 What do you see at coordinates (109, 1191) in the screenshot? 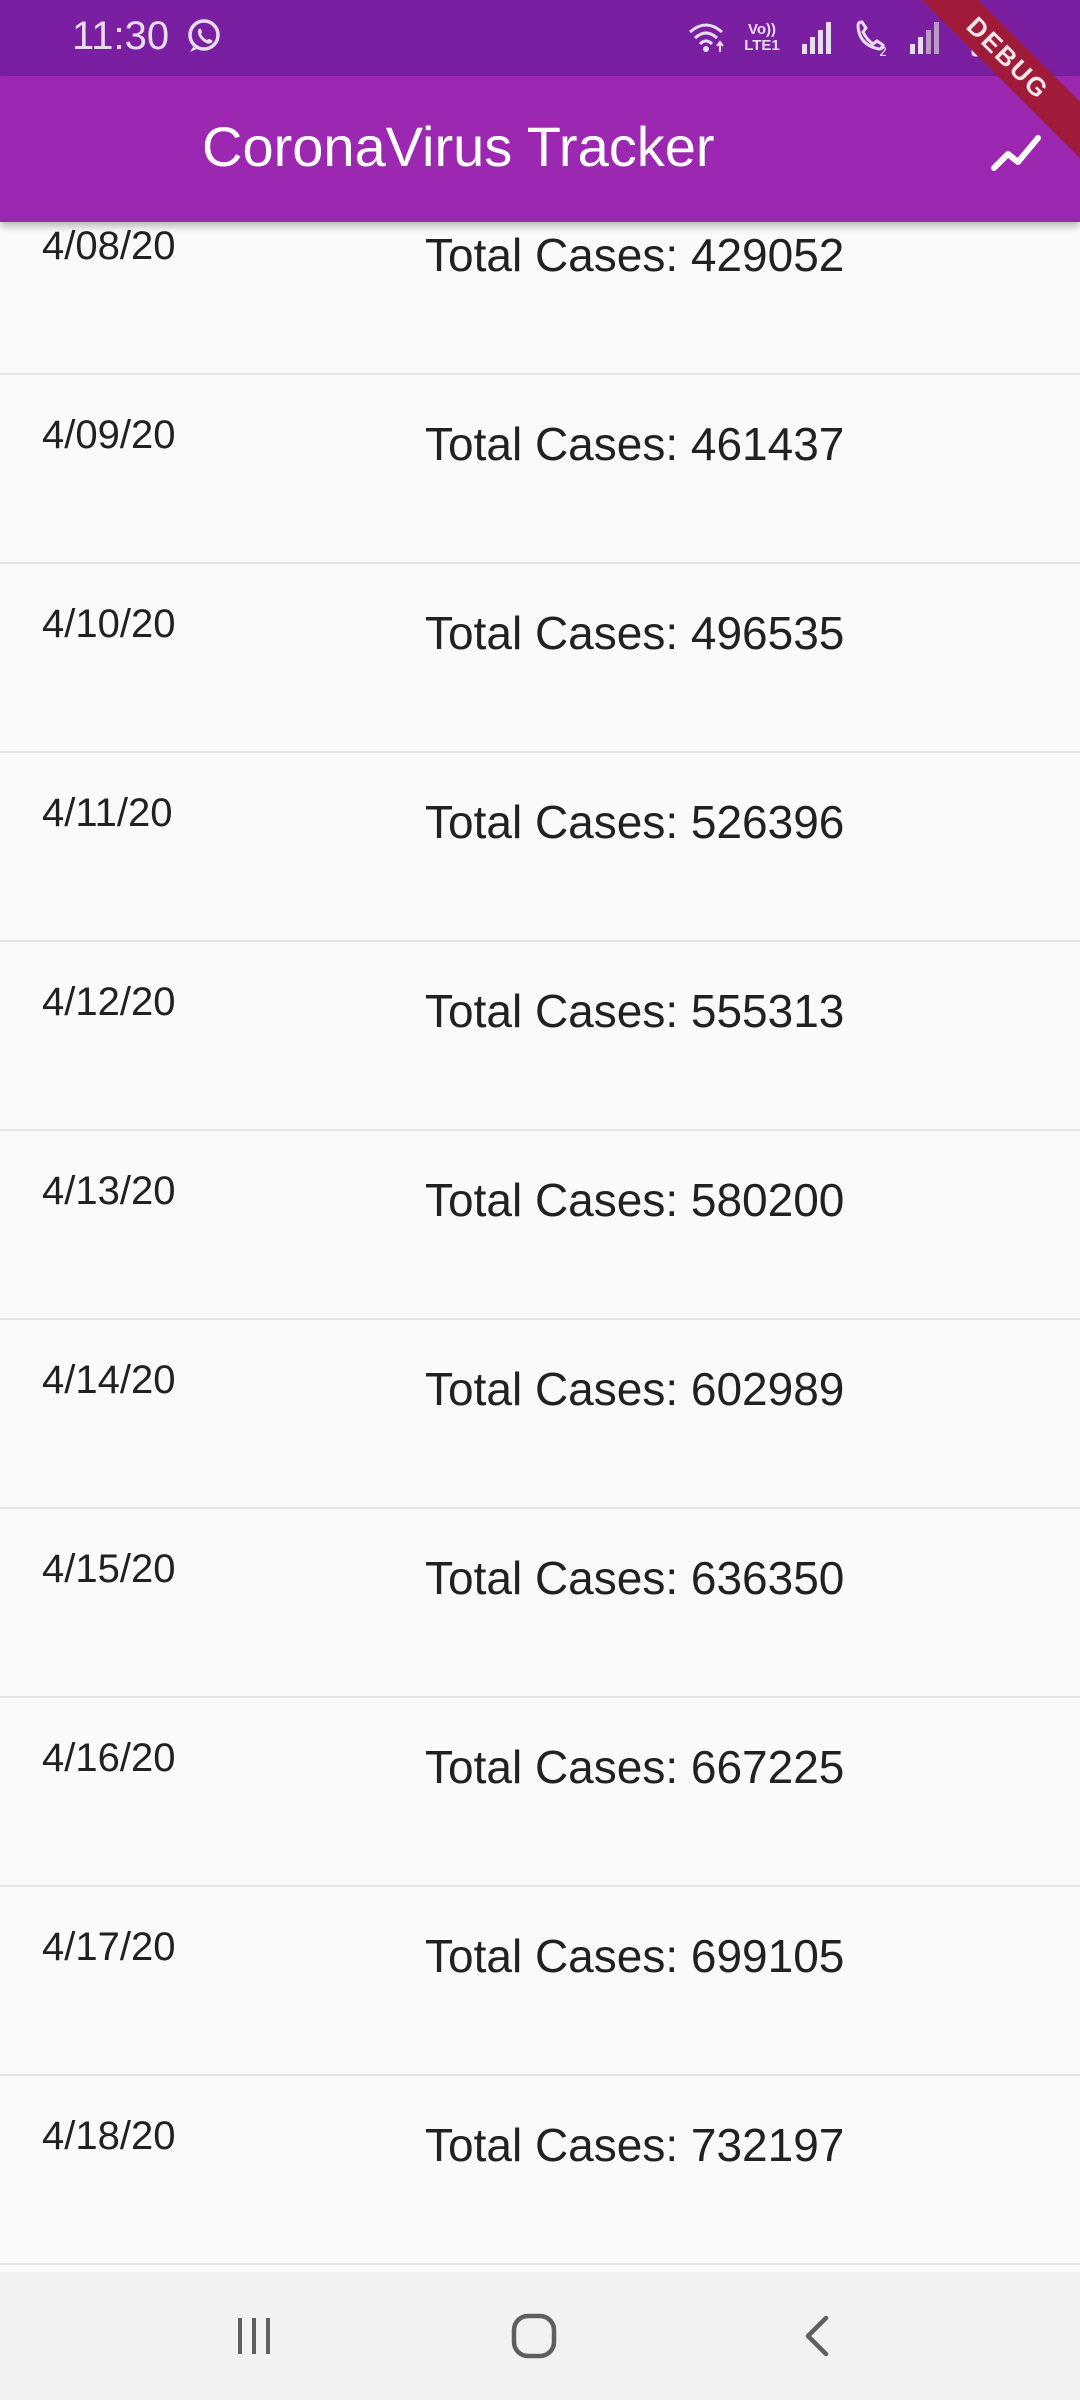
I see `row-date: 4/13/20` at bounding box center [109, 1191].